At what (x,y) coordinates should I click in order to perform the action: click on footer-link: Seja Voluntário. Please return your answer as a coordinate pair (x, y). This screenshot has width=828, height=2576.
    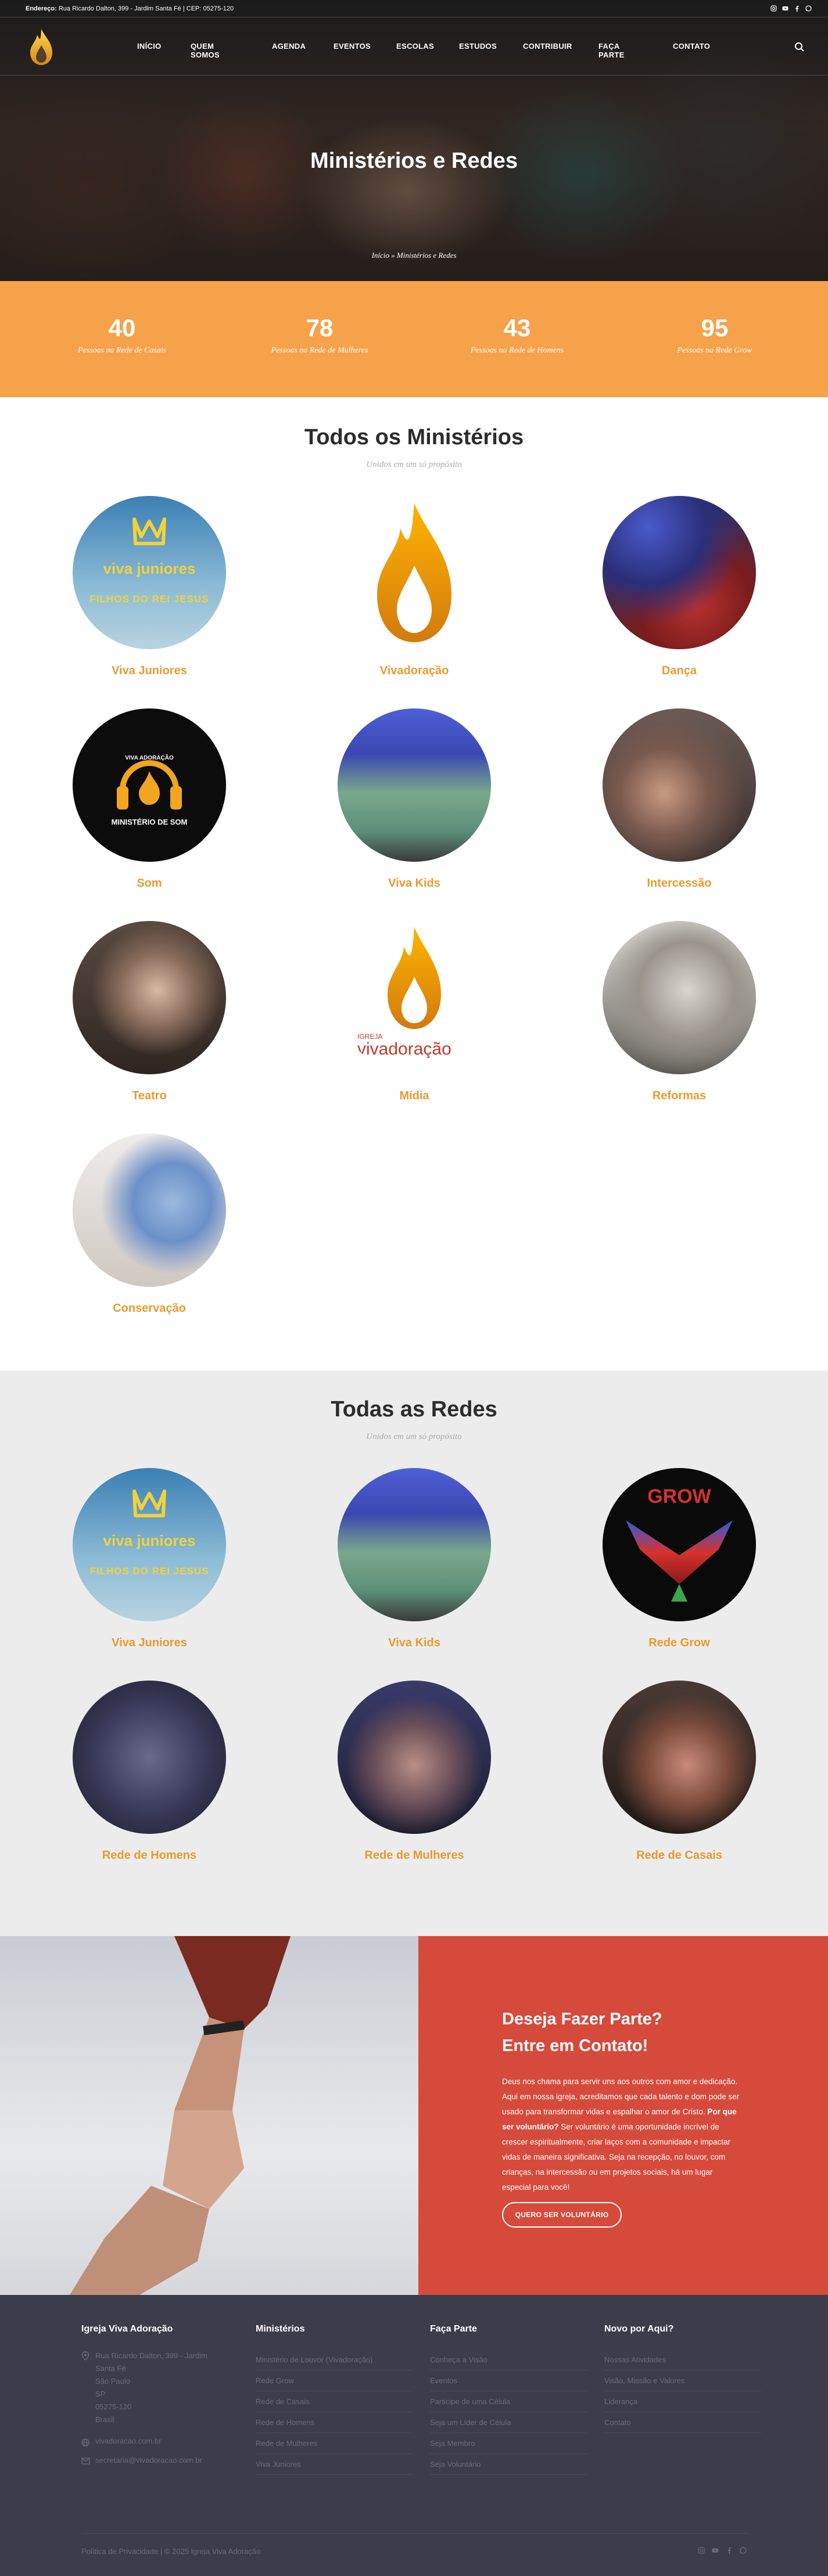
    Looking at the image, I should click on (509, 2464).